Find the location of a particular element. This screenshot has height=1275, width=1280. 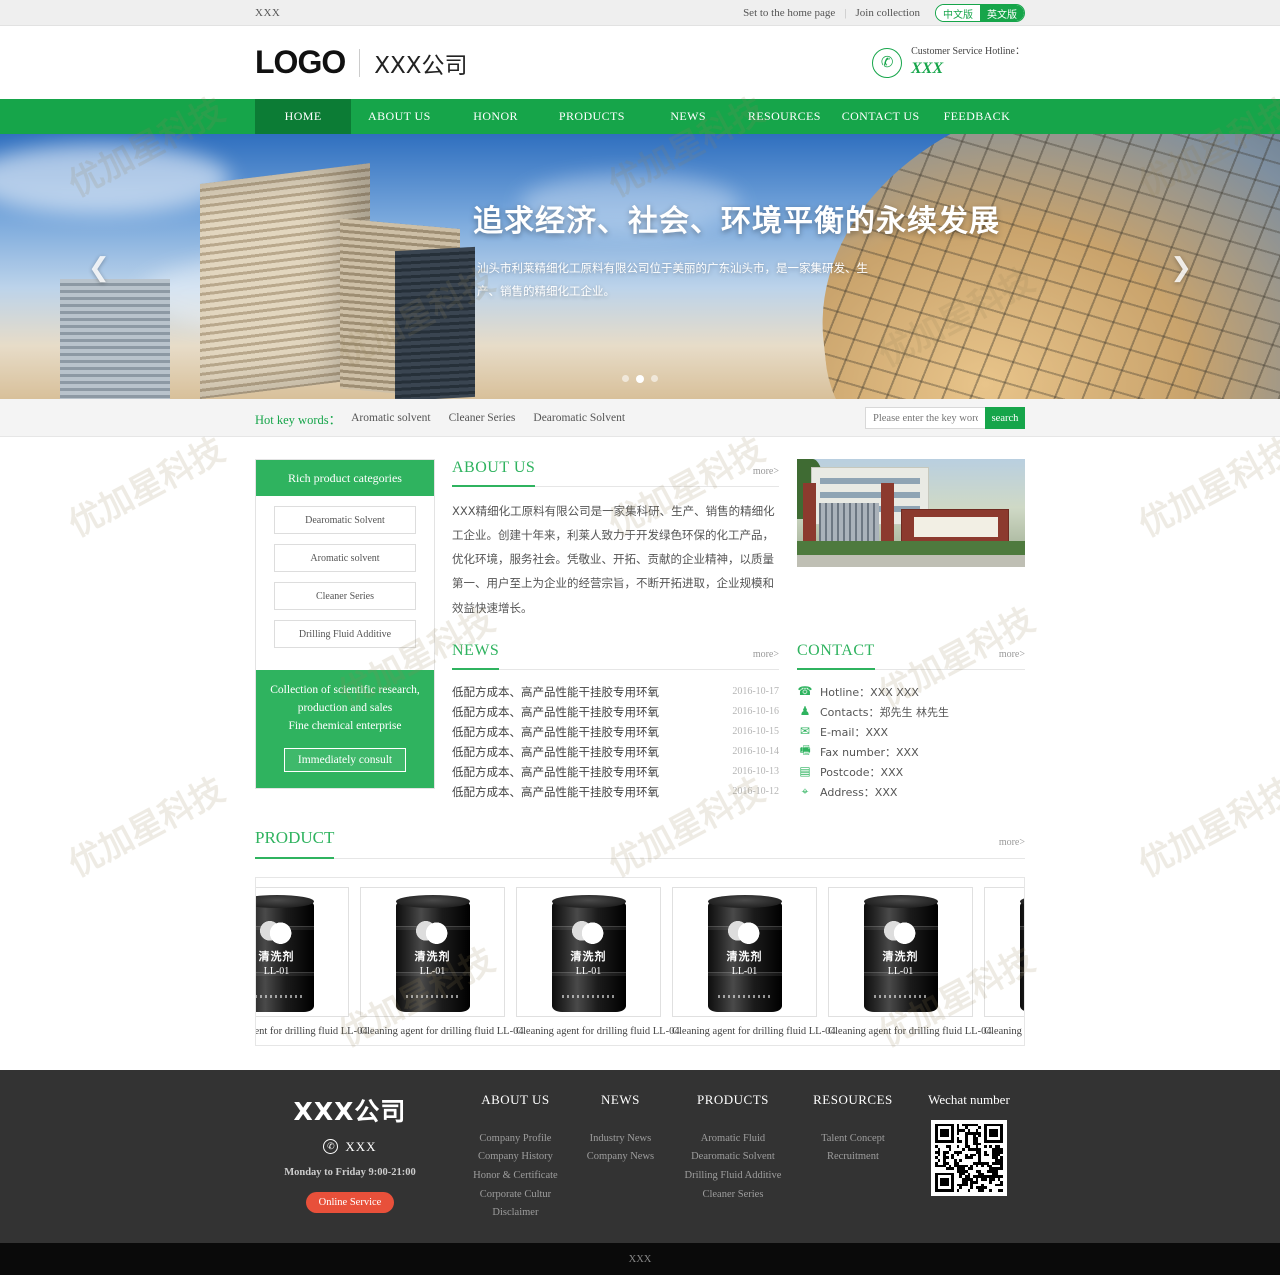

footer-link: Corporate Cultur is located at coordinates (515, 1195).